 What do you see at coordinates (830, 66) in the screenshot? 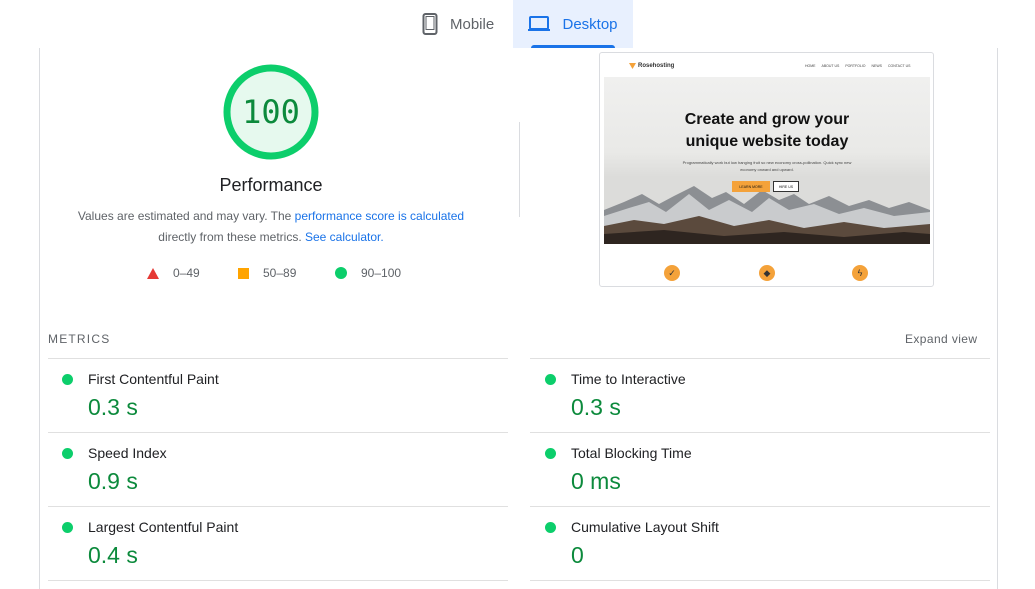
I see `screenshot-nav-link: ABOUT US` at bounding box center [830, 66].